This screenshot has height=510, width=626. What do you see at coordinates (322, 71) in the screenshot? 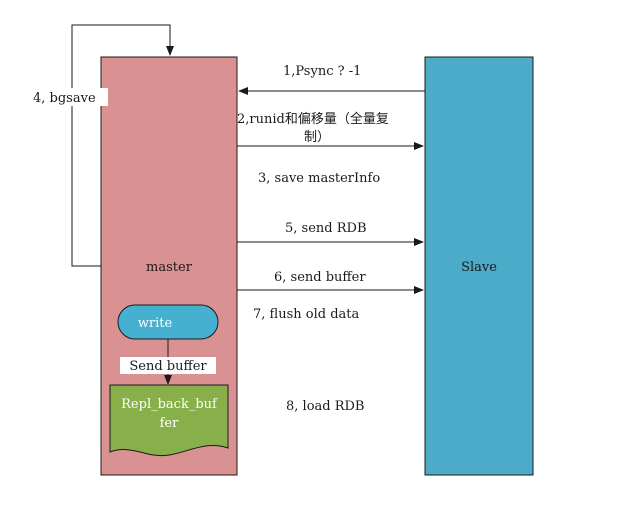
I see `step-1-label: 1,Psync ? -1` at bounding box center [322, 71].